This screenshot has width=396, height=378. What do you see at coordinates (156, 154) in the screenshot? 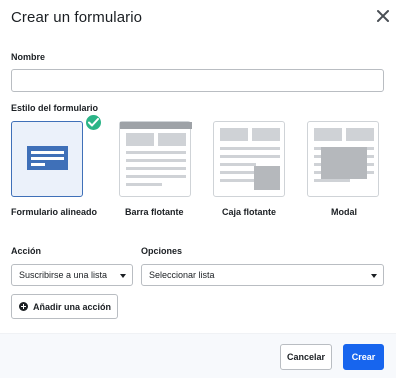
I see `floating-bar-icon` at bounding box center [156, 154].